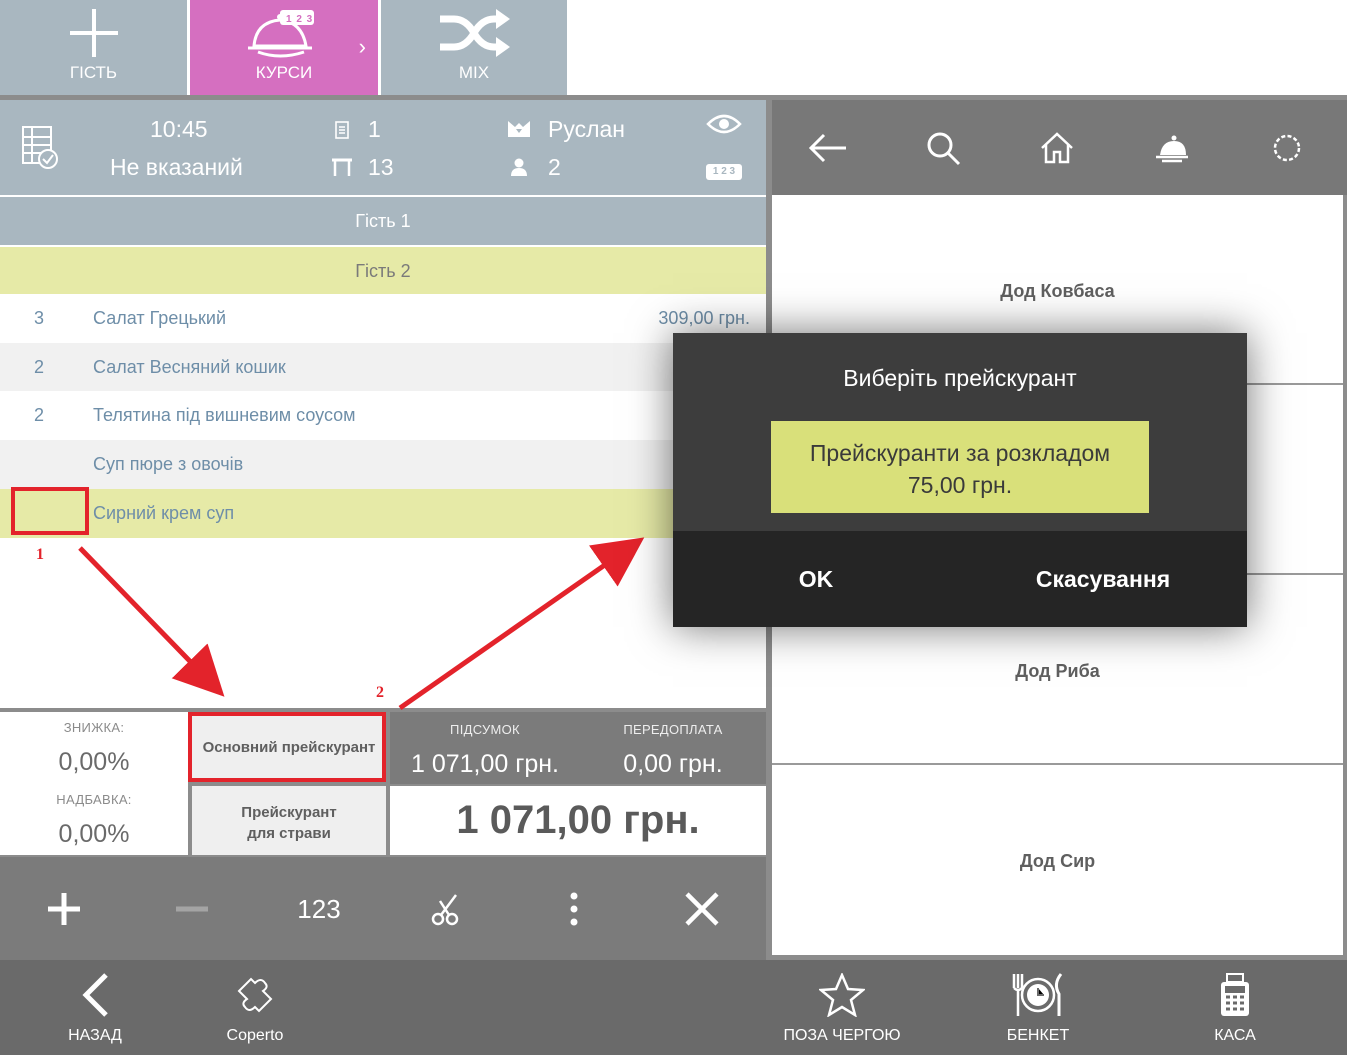 This screenshot has height=1055, width=1347. I want to click on dialog-title: Виберіть прейскурант, so click(960, 378).